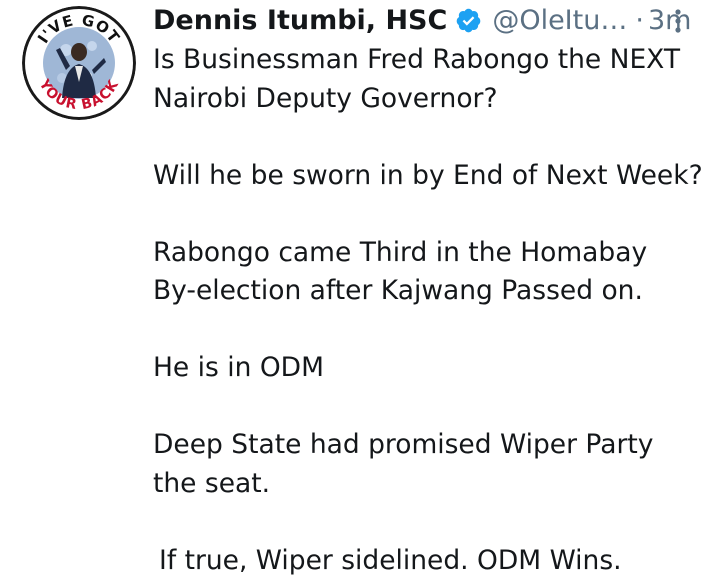  What do you see at coordinates (325, 98) in the screenshot?
I see `tweet-line: Nairobi Deputy Governor?` at bounding box center [325, 98].